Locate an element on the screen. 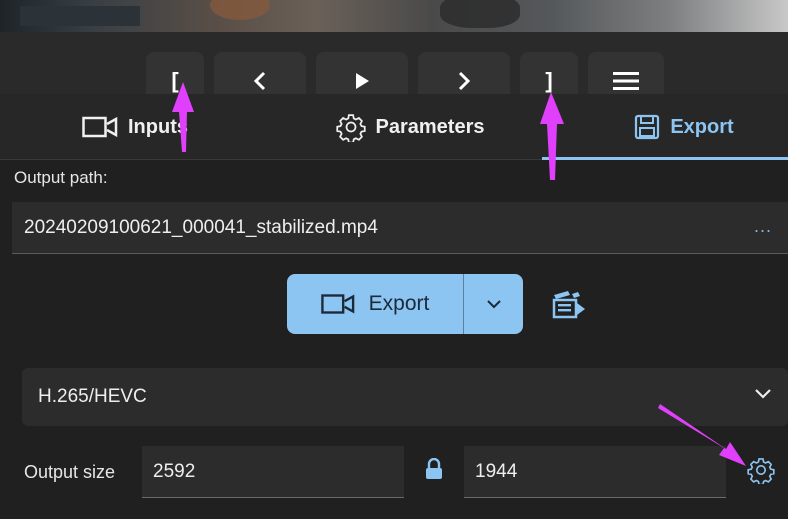 The image size is (788, 519). aspect-lock-icon is located at coordinates (434, 469).